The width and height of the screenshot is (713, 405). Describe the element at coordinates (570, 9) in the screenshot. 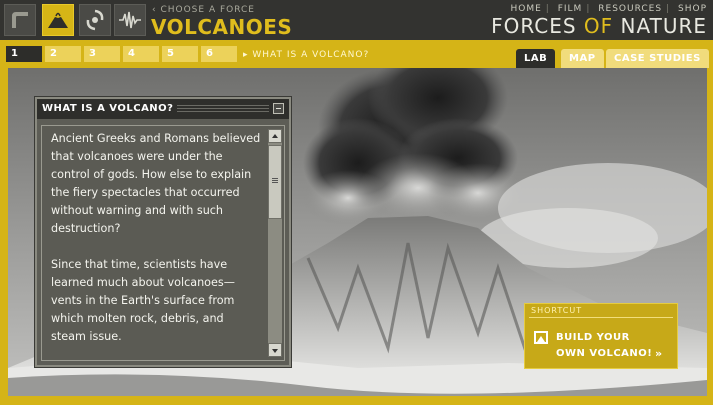

I see `nav-film-link: FILM` at that location.